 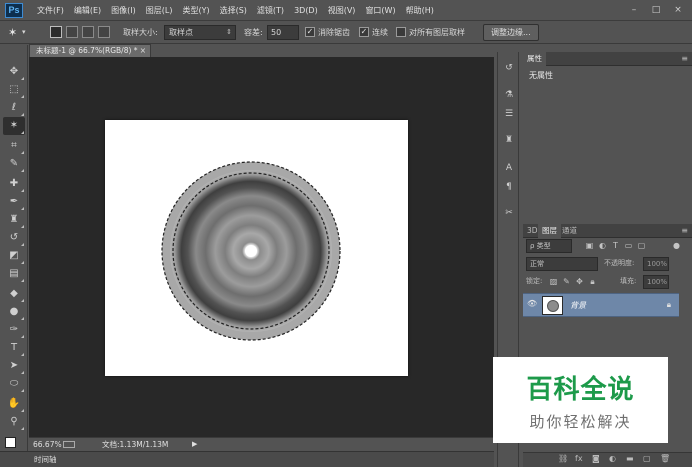 What do you see at coordinates (14, 164) in the screenshot?
I see `eyedropper-tool: ✎` at bounding box center [14, 164].